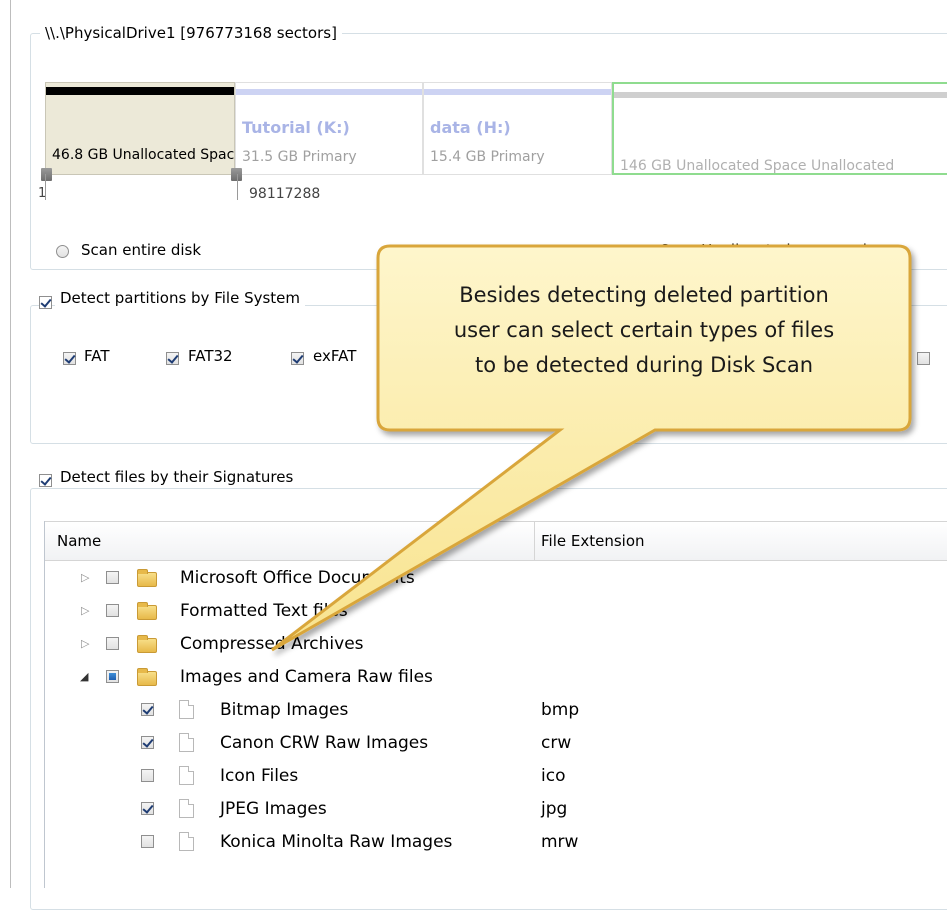 Image resolution: width=947 pixels, height=910 pixels. Describe the element at coordinates (644, 295) in the screenshot. I see `callout-line-1: Besides detecting deleted partition` at that location.